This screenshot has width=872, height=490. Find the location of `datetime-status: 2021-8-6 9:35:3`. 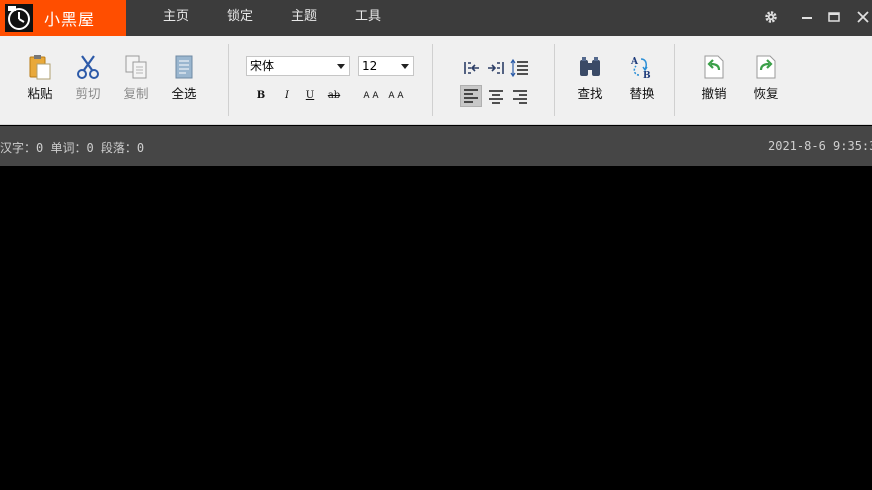

datetime-status: 2021-8-6 9:35:3 is located at coordinates (820, 146).